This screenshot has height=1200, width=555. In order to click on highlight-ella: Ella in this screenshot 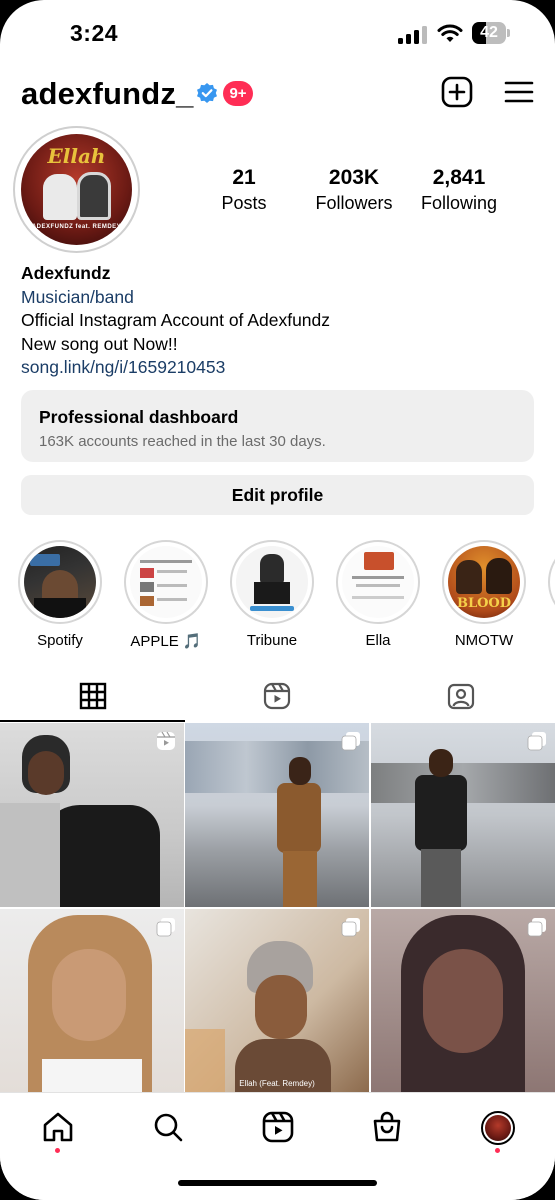, I will do `click(378, 594)`.